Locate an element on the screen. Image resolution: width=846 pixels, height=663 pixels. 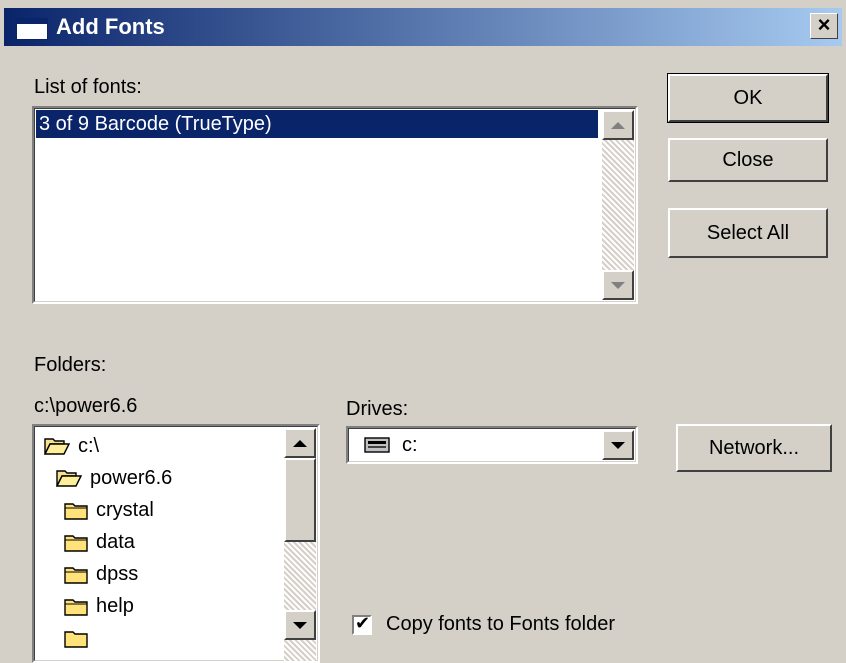
folder-item-partial is located at coordinates (80, 638).